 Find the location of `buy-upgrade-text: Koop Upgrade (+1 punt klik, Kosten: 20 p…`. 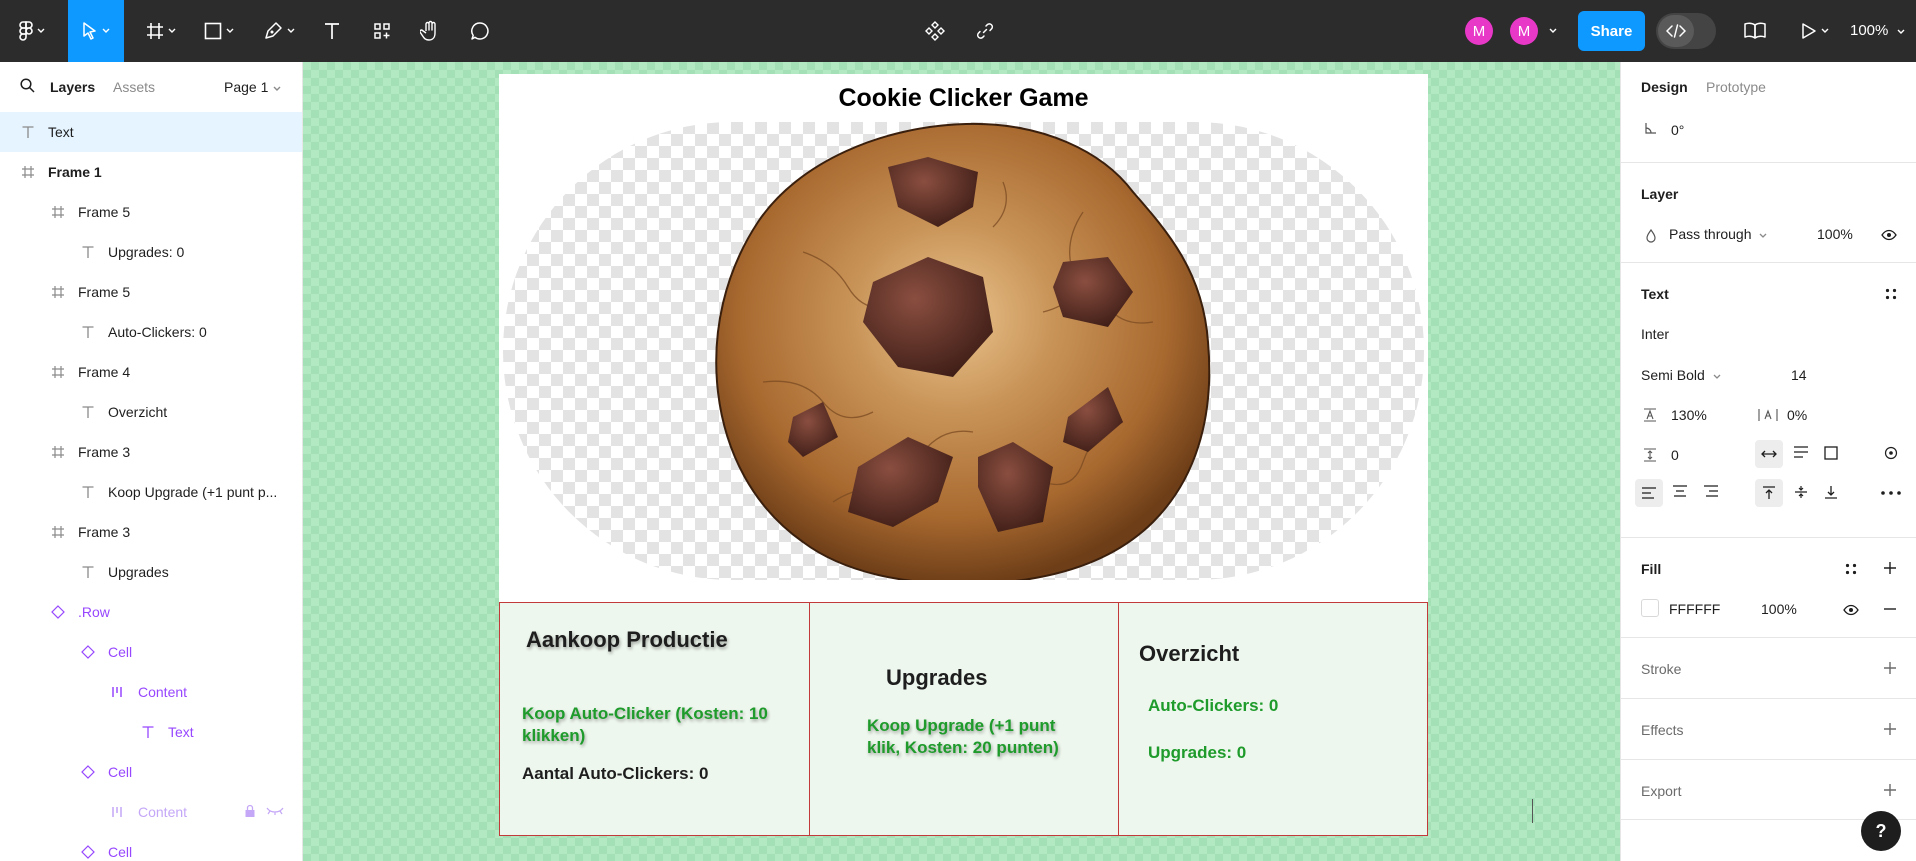

buy-upgrade-text: Koop Upgrade (+1 punt klik, Kosten: 20 p… is located at coordinates (977, 737).